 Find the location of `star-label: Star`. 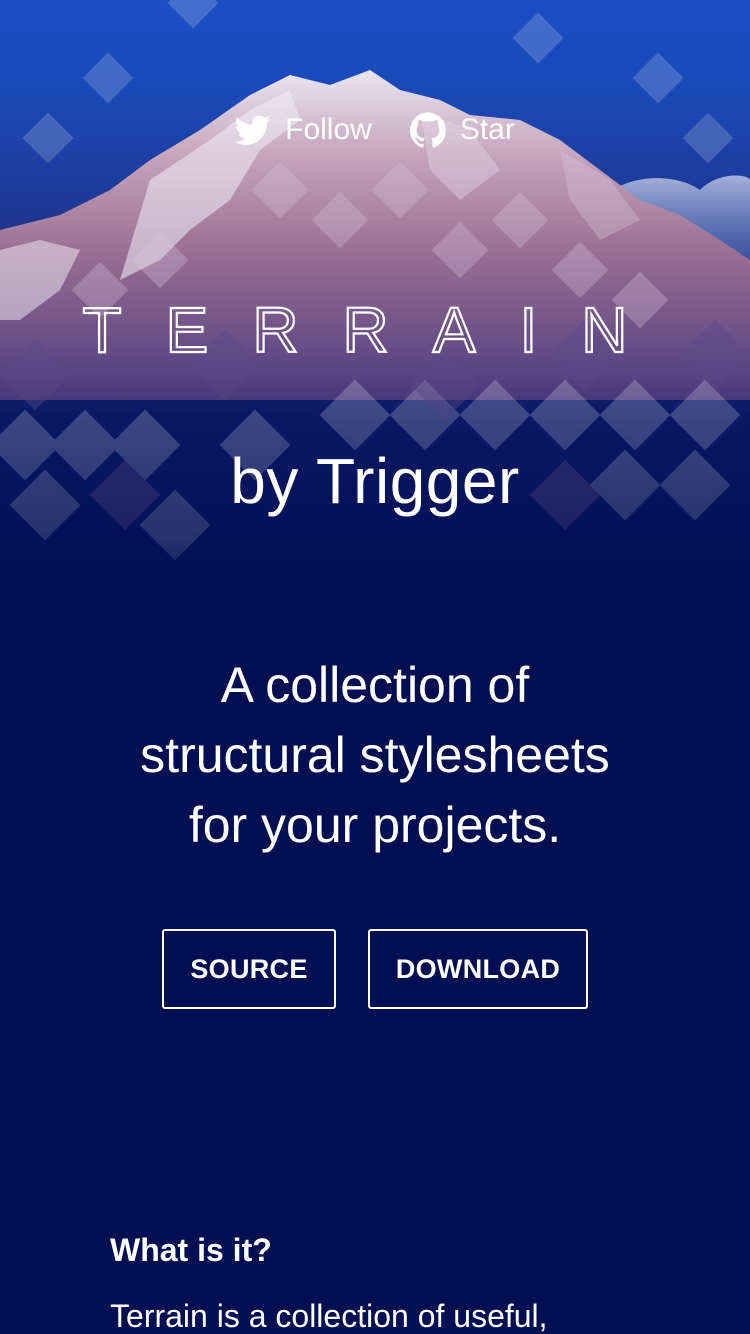

star-label: Star is located at coordinates (487, 129).